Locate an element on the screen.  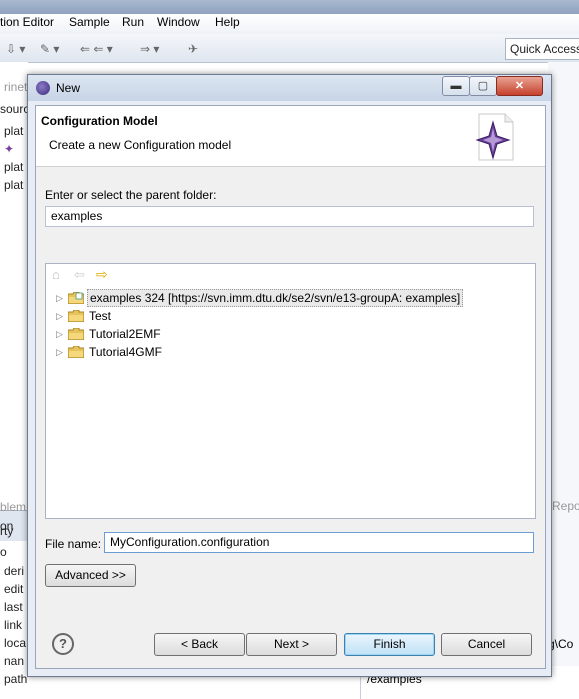
bg-text: rty is located at coordinates (7, 531).